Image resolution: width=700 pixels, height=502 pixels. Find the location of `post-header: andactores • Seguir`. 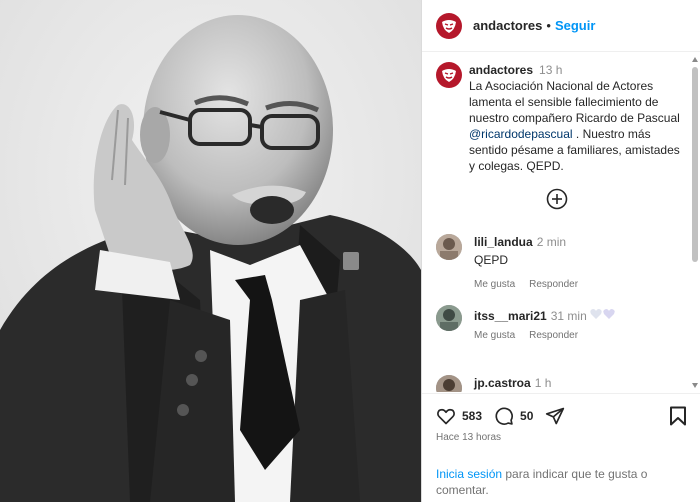

post-header: andactores • Seguir is located at coordinates (561, 26).